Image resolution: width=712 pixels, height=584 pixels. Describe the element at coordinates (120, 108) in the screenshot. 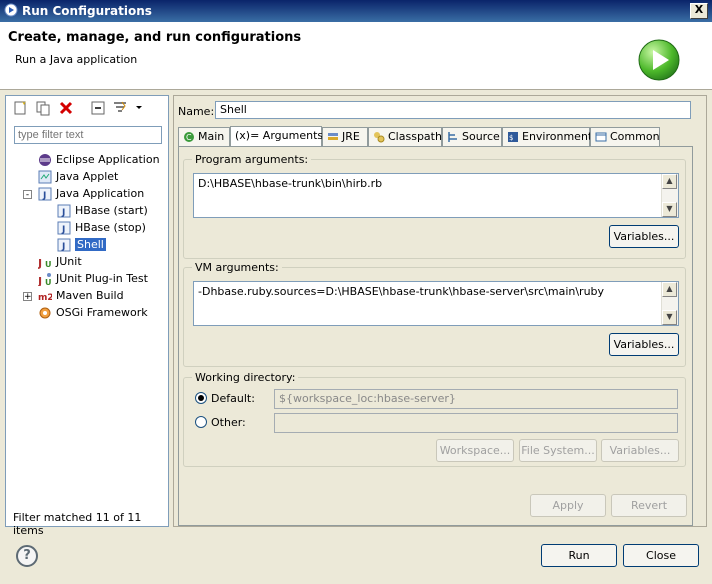

I see `filter-config-icon` at that location.